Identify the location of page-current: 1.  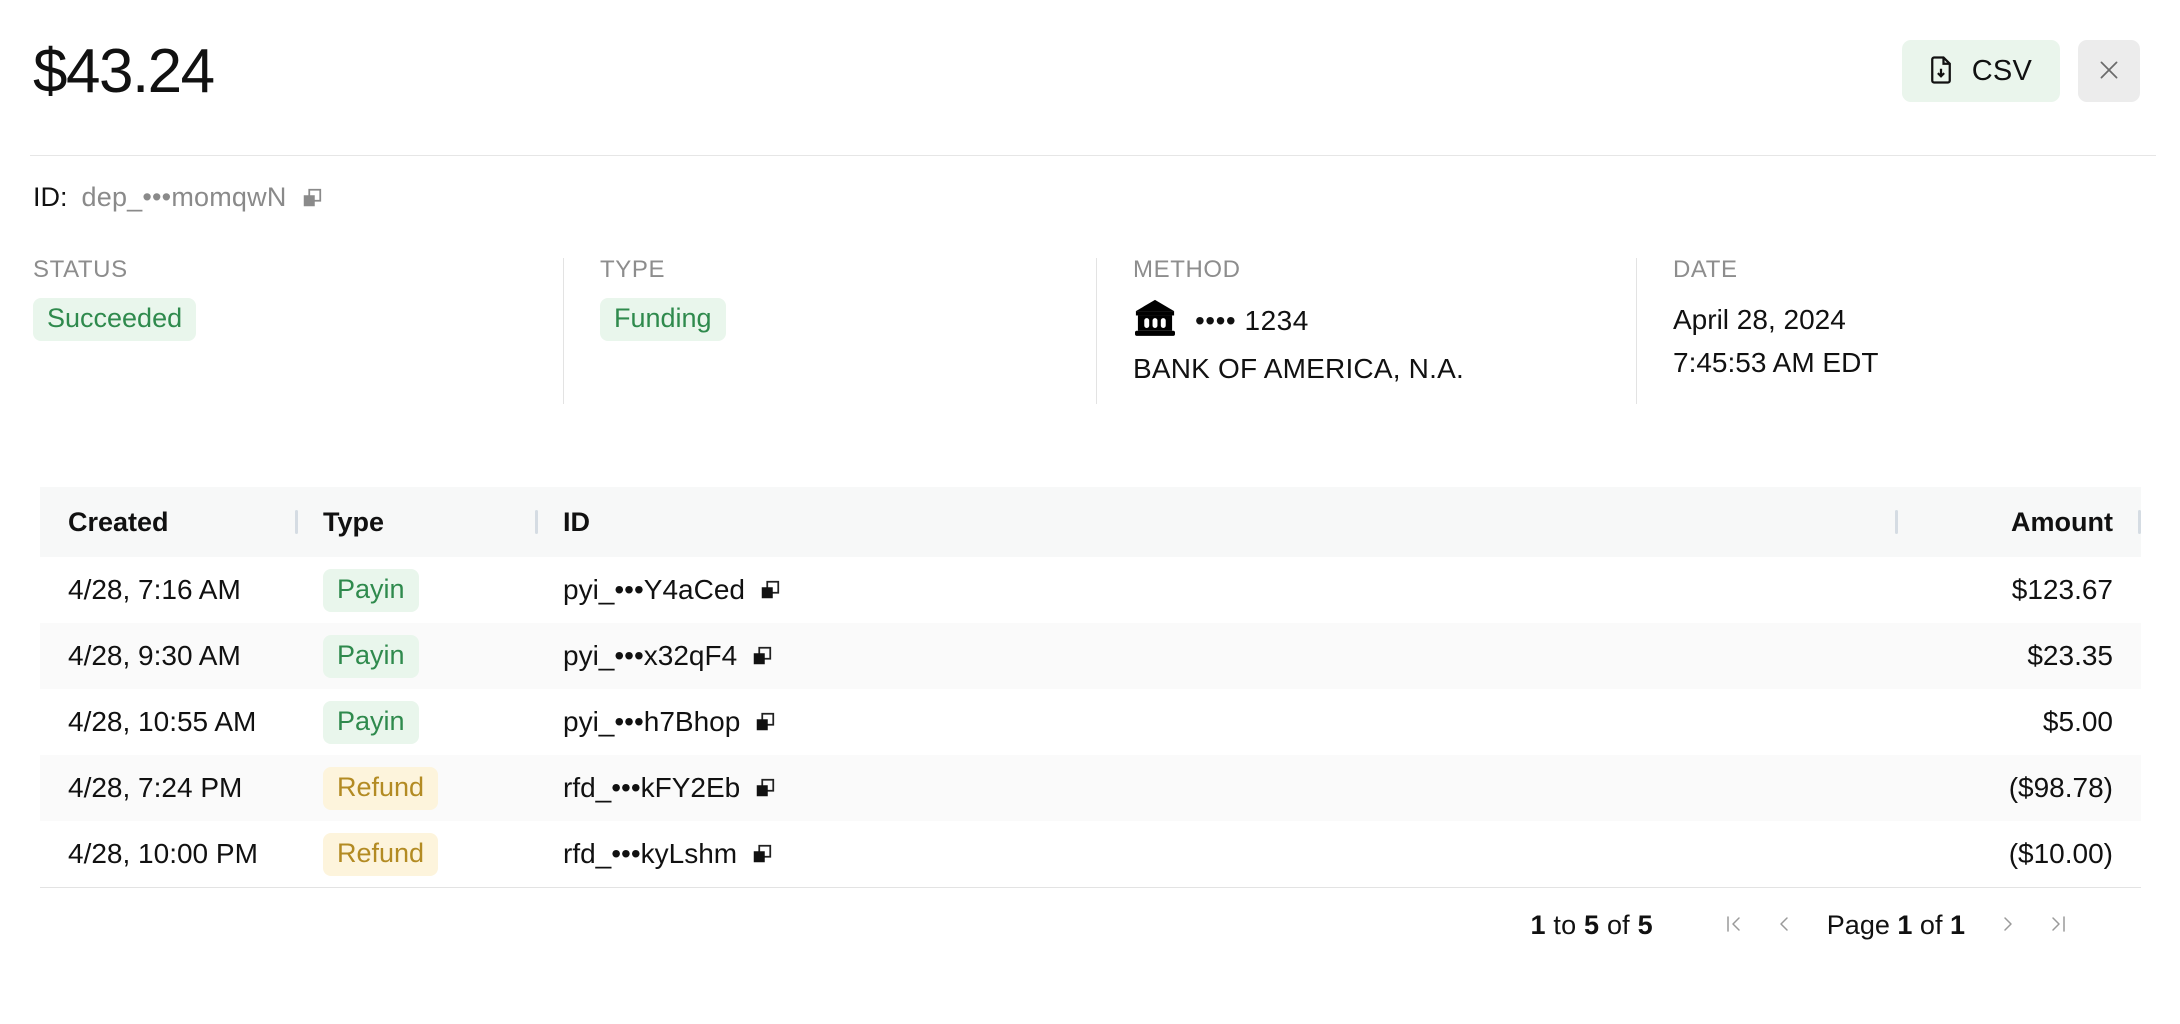
(1905, 925).